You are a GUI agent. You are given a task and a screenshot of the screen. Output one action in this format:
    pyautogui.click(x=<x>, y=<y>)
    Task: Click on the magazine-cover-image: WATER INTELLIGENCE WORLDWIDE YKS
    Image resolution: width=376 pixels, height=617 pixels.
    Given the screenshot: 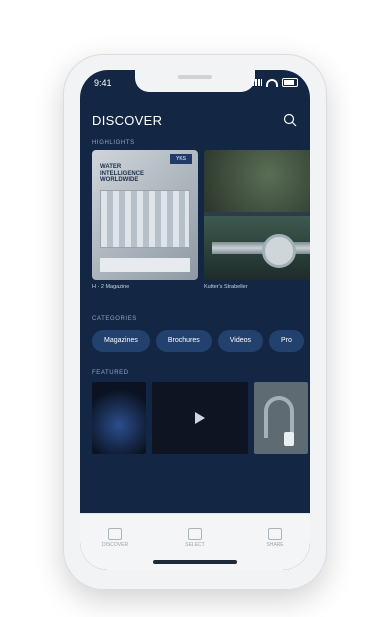 What is the action you would take?
    pyautogui.click(x=145, y=215)
    